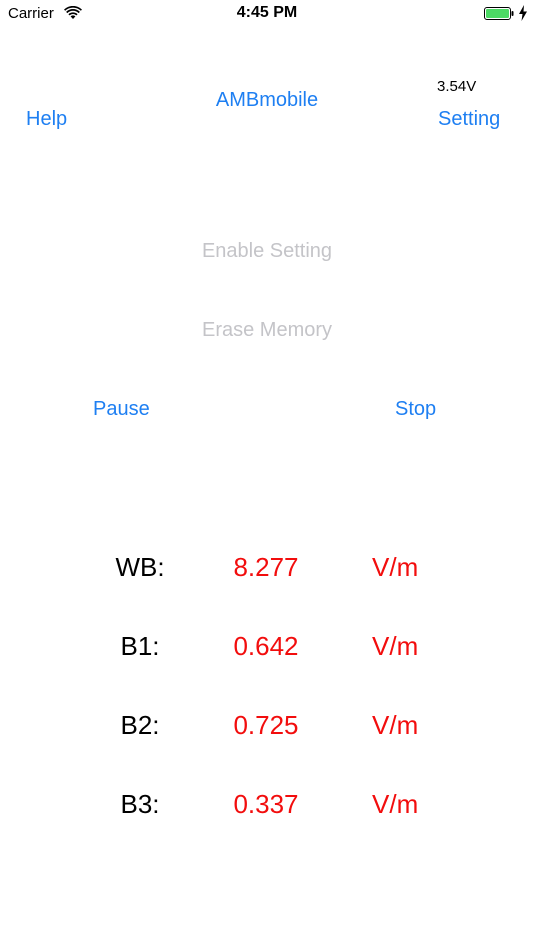 The height and width of the screenshot is (950, 534). What do you see at coordinates (140, 725) in the screenshot?
I see `reading-label-b2: B2:` at bounding box center [140, 725].